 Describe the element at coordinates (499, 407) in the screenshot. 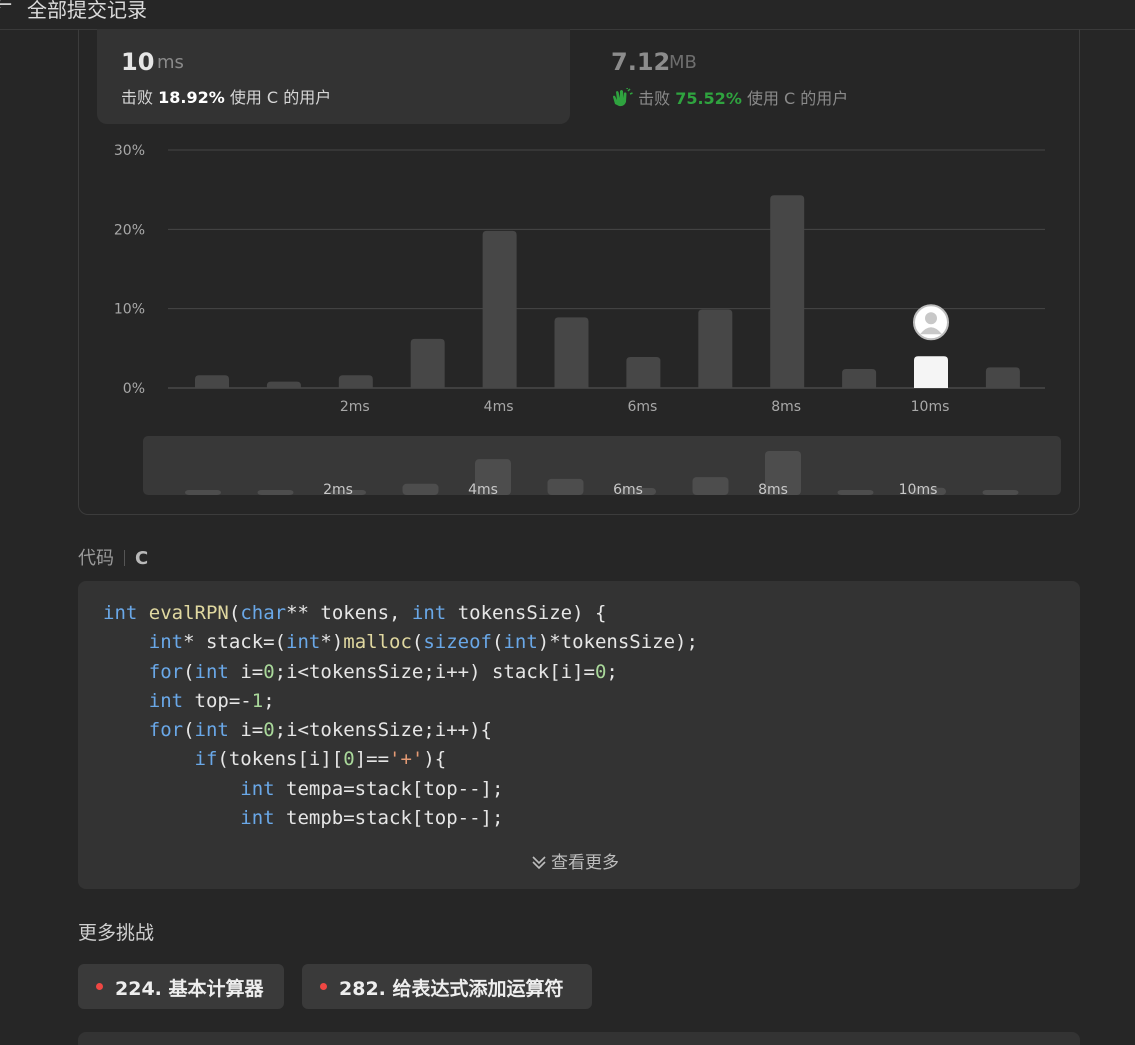

I see `x-tick-label: 4ms` at that location.